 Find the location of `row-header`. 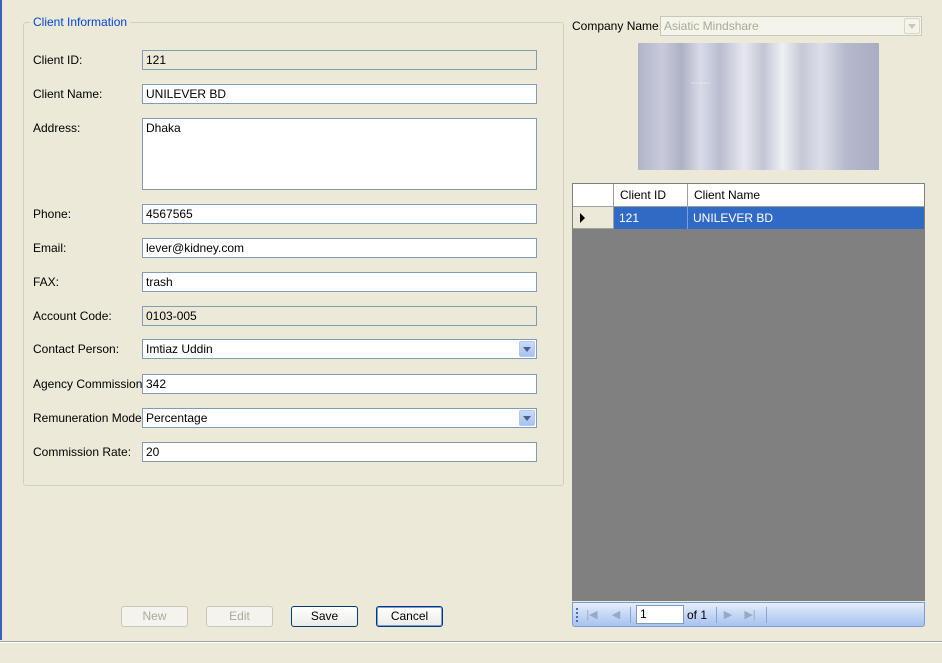

row-header is located at coordinates (593, 218).